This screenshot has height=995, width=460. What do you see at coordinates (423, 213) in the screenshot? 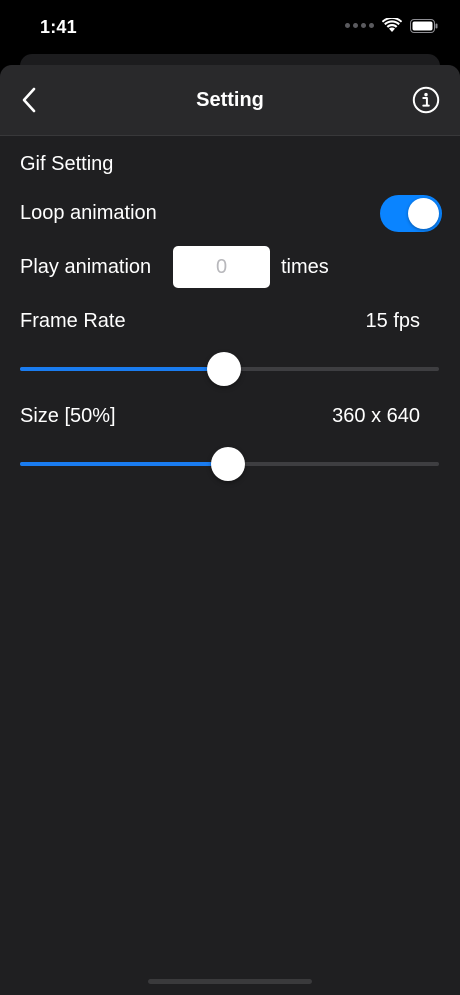
I see `toggle-knob` at bounding box center [423, 213].